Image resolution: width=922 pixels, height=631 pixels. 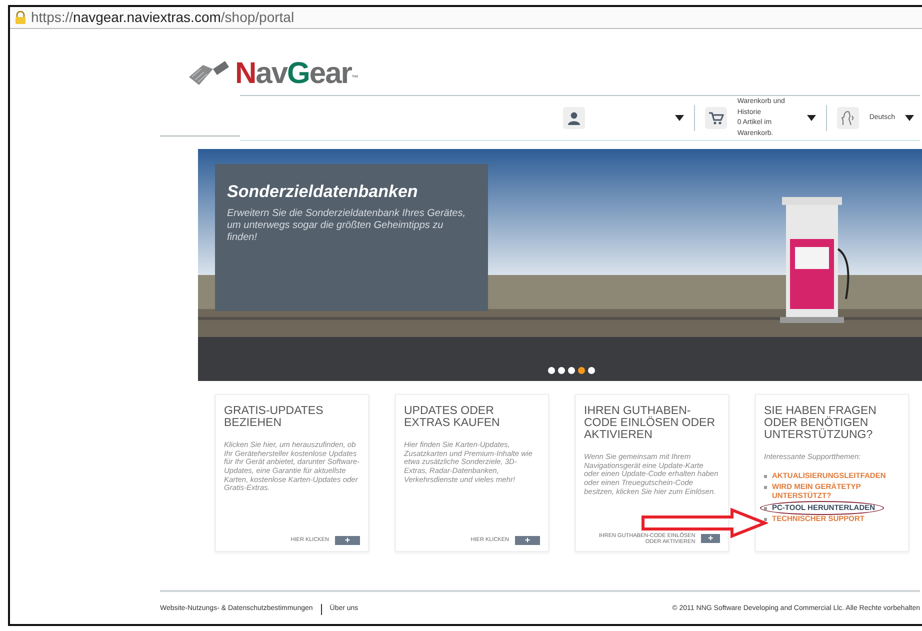 What do you see at coordinates (296, 74) in the screenshot?
I see `logo-text: NavGear$^{™}$` at bounding box center [296, 74].